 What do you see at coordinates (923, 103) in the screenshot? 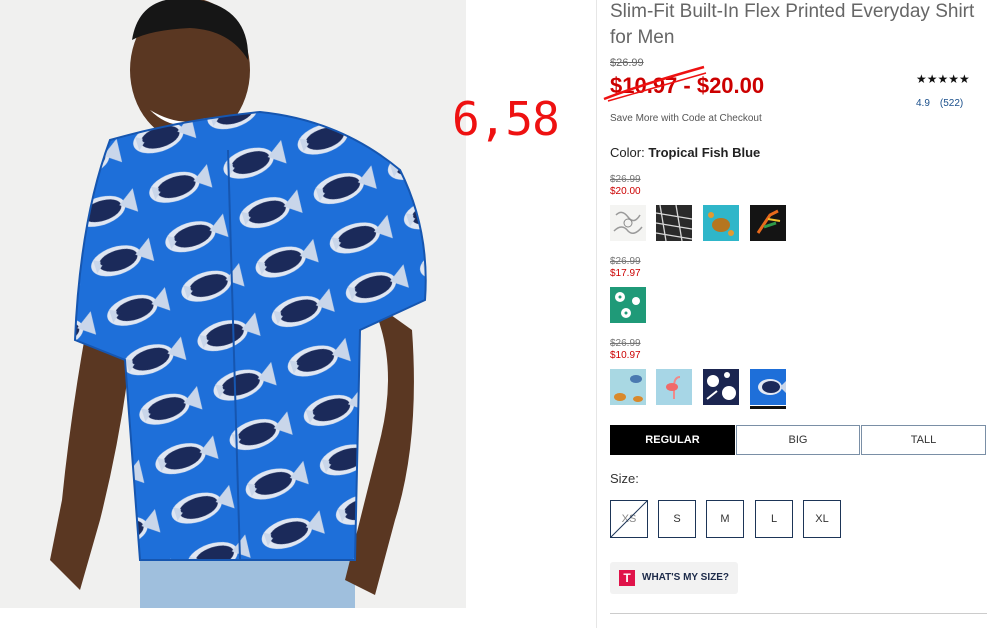
I see `rating-value: 4.9` at bounding box center [923, 103].